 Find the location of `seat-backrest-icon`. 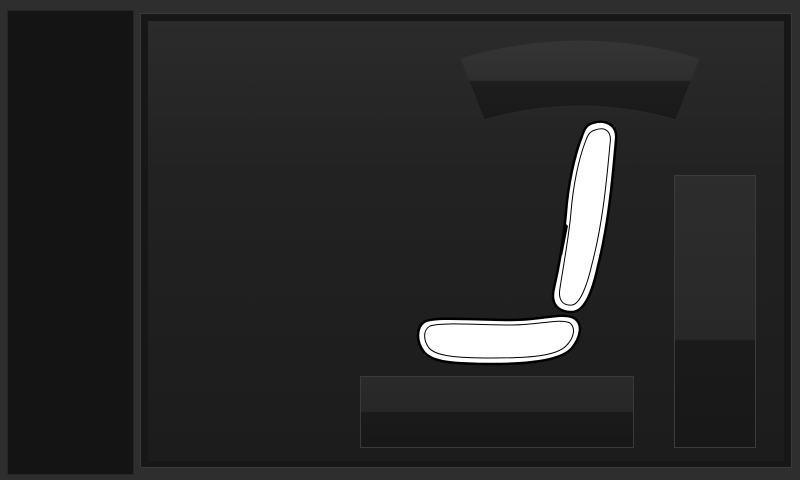

seat-backrest-icon is located at coordinates (584, 217).